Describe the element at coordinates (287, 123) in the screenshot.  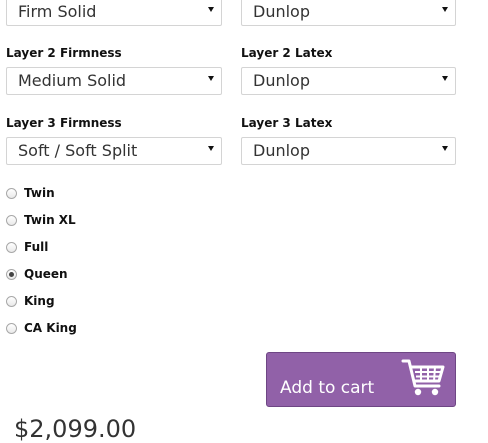
I see `layer-3-latex-label: Layer 3 Latex` at that location.